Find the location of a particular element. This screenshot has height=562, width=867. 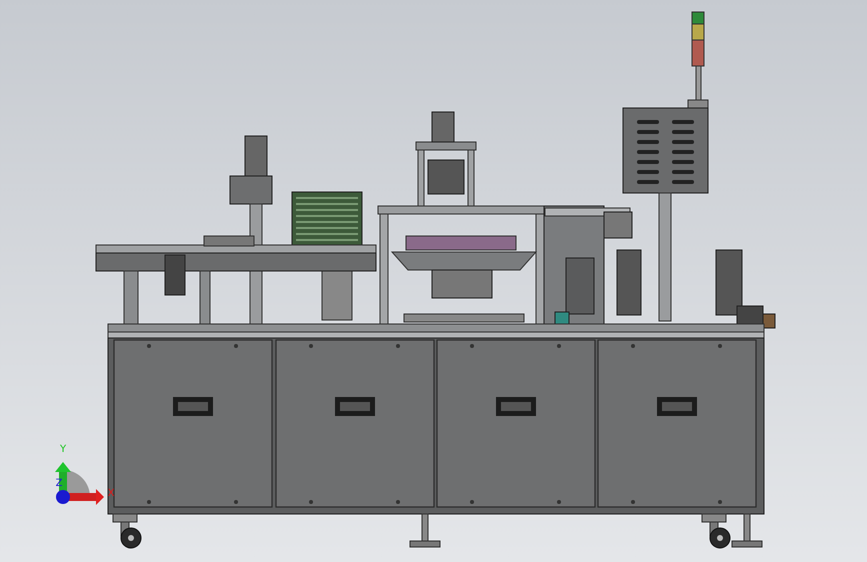

axis-label: Y is located at coordinates (63, 449).